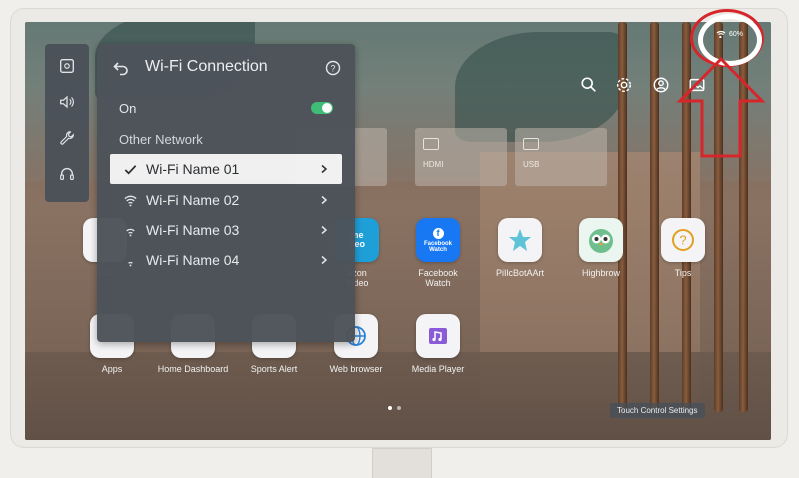 The width and height of the screenshot is (799, 478). What do you see at coordinates (721, 34) in the screenshot?
I see `wifi-status-icon` at bounding box center [721, 34].